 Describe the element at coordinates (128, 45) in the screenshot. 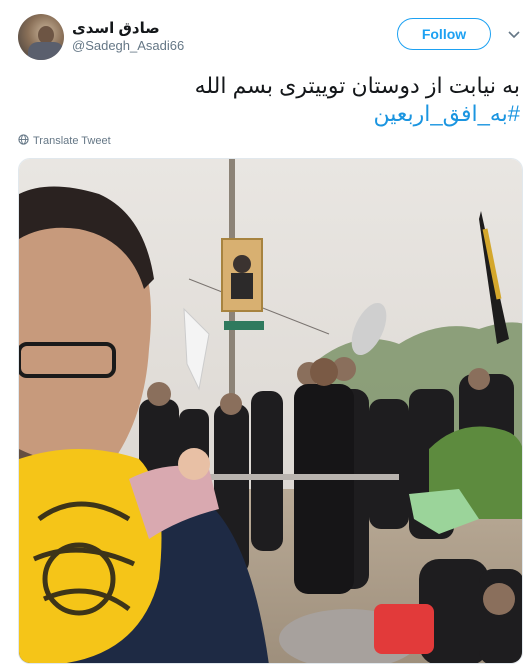

I see `user-handle: @Sadegh_Asadi66` at that location.